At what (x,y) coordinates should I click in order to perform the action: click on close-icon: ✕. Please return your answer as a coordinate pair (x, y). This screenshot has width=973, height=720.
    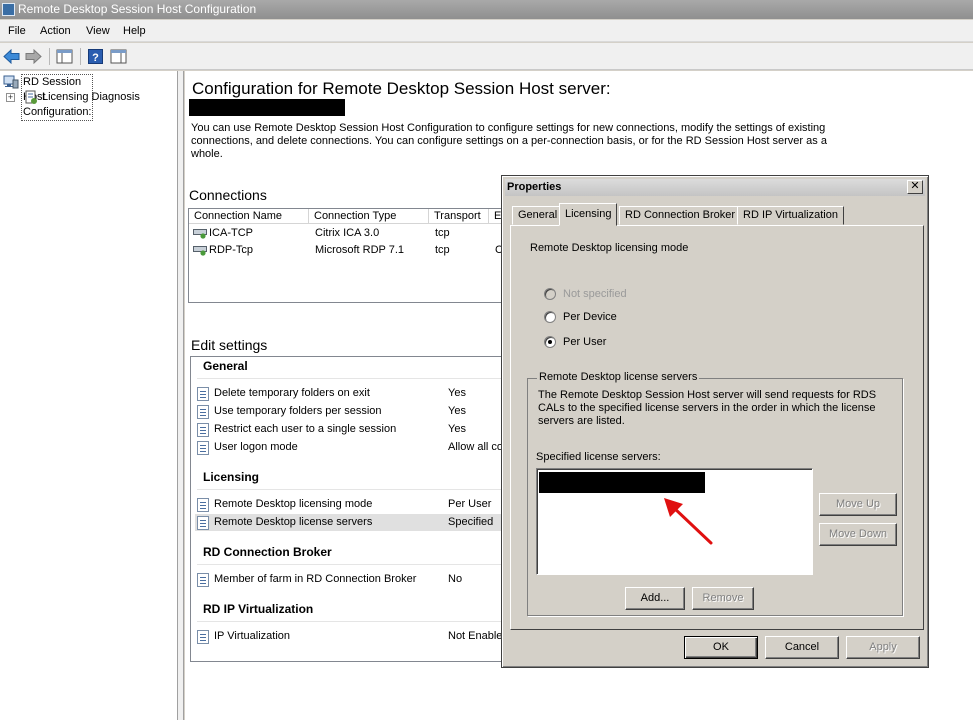
    Looking at the image, I should click on (915, 187).